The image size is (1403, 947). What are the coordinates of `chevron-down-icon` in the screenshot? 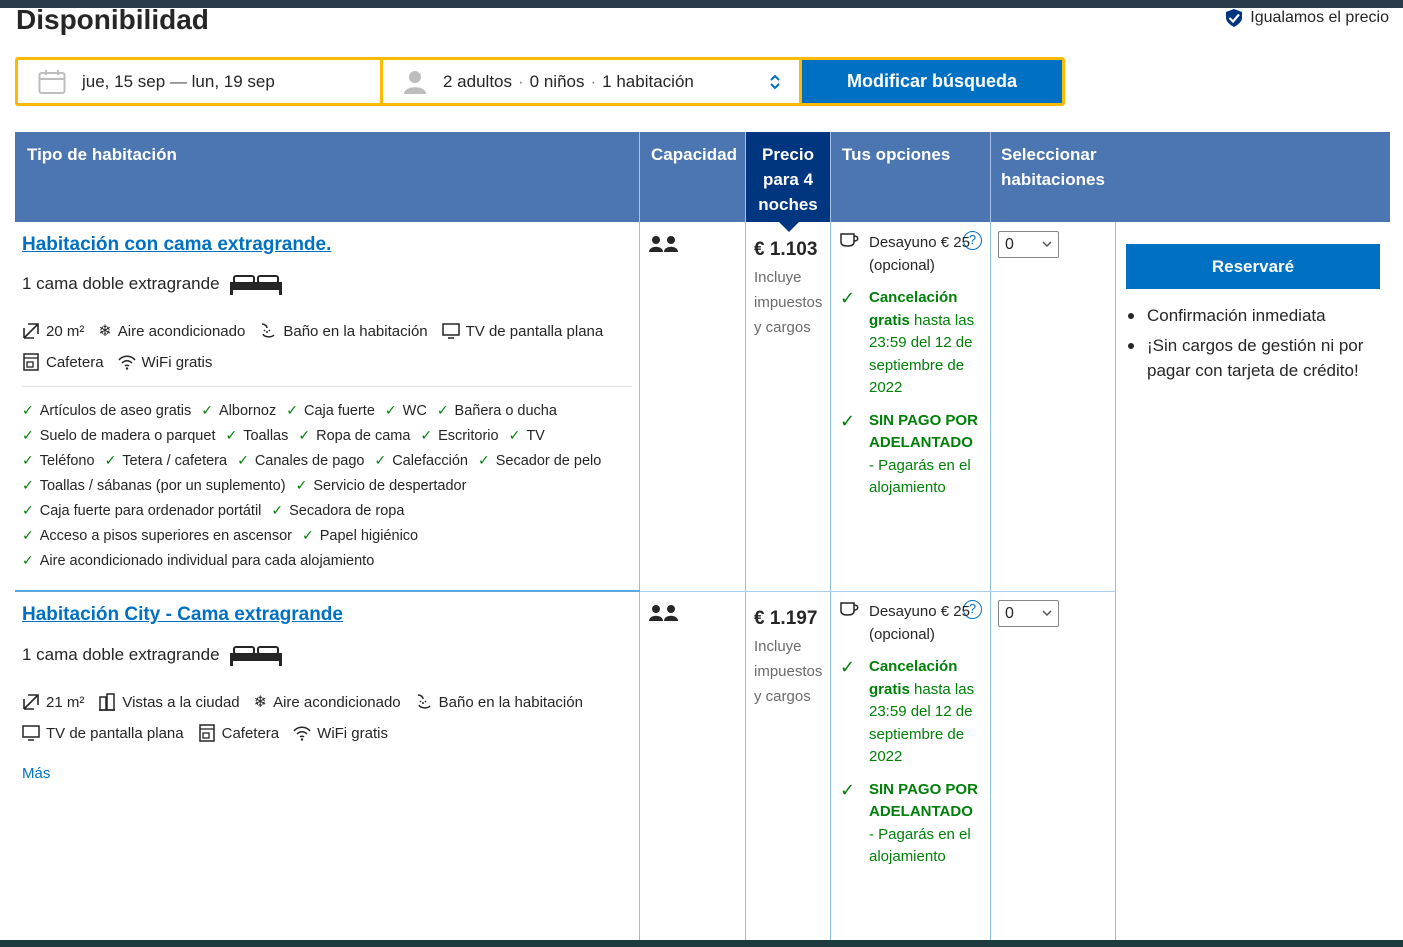 It's located at (1047, 244).